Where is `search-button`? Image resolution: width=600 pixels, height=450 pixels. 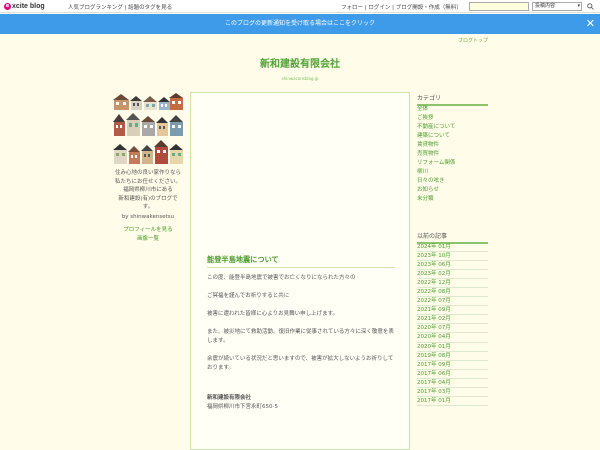
search-button is located at coordinates (590, 6).